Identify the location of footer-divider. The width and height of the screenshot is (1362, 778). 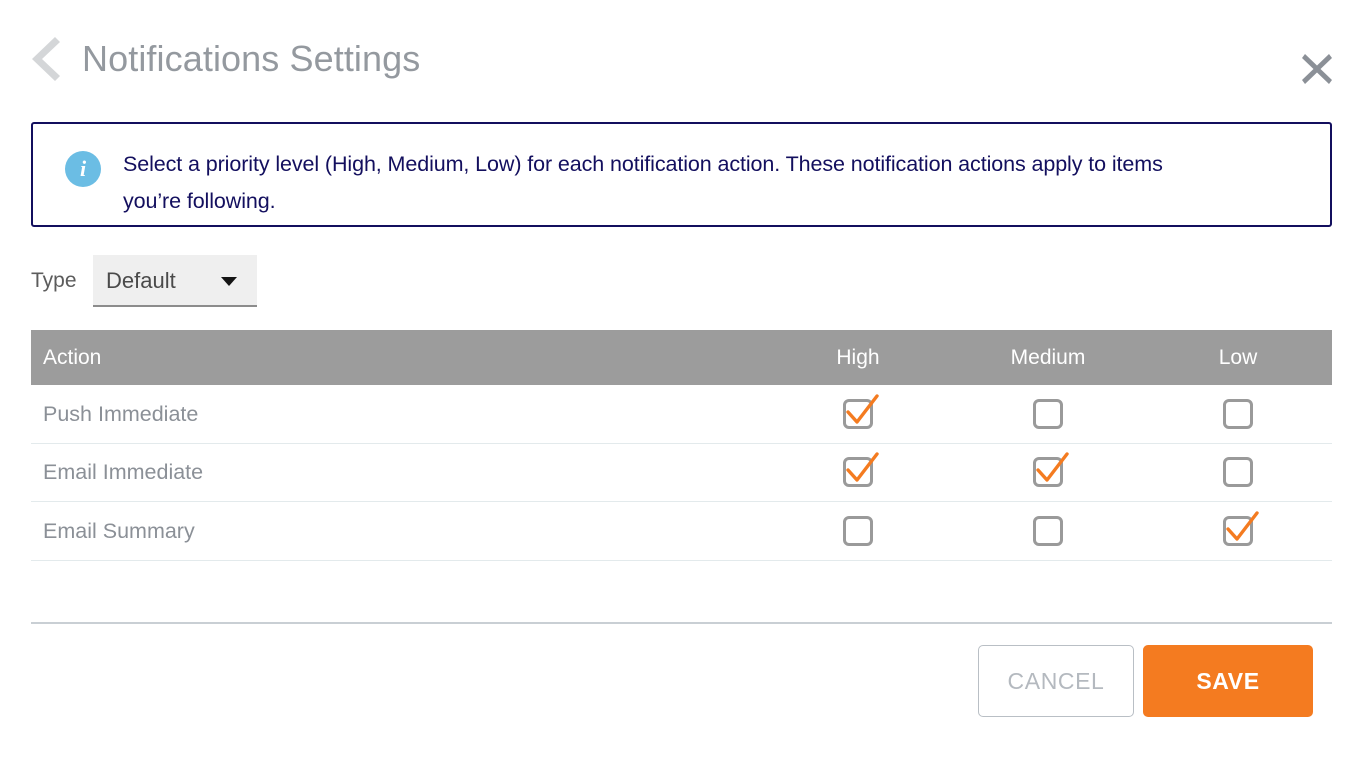
(681, 623).